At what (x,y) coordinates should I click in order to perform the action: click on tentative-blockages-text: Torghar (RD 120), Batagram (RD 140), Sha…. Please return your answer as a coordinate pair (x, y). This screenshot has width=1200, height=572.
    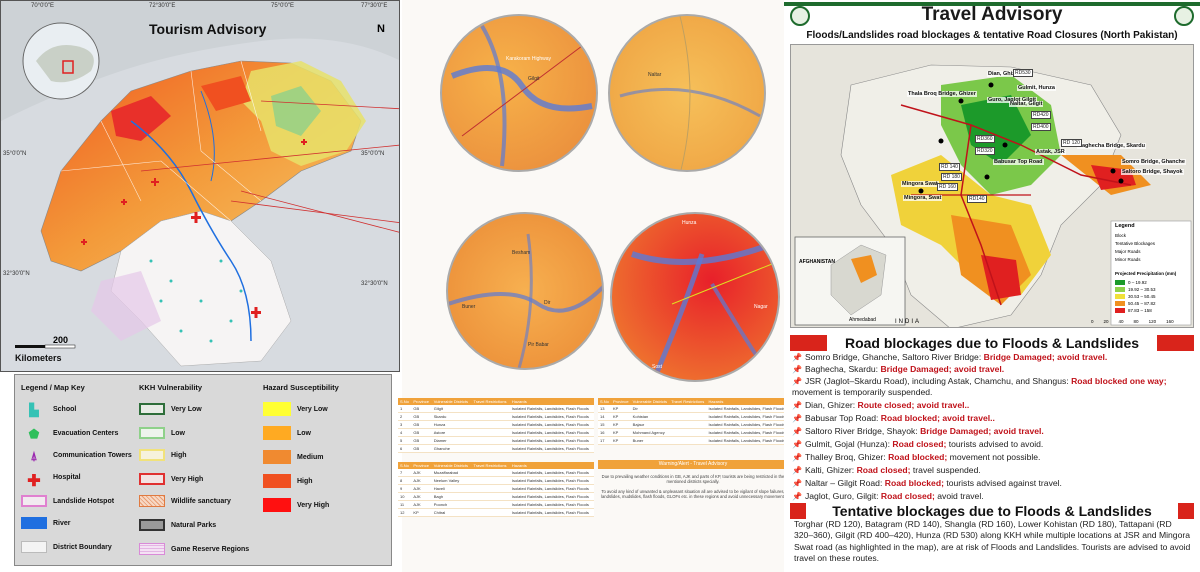
    Looking at the image, I should click on (992, 541).